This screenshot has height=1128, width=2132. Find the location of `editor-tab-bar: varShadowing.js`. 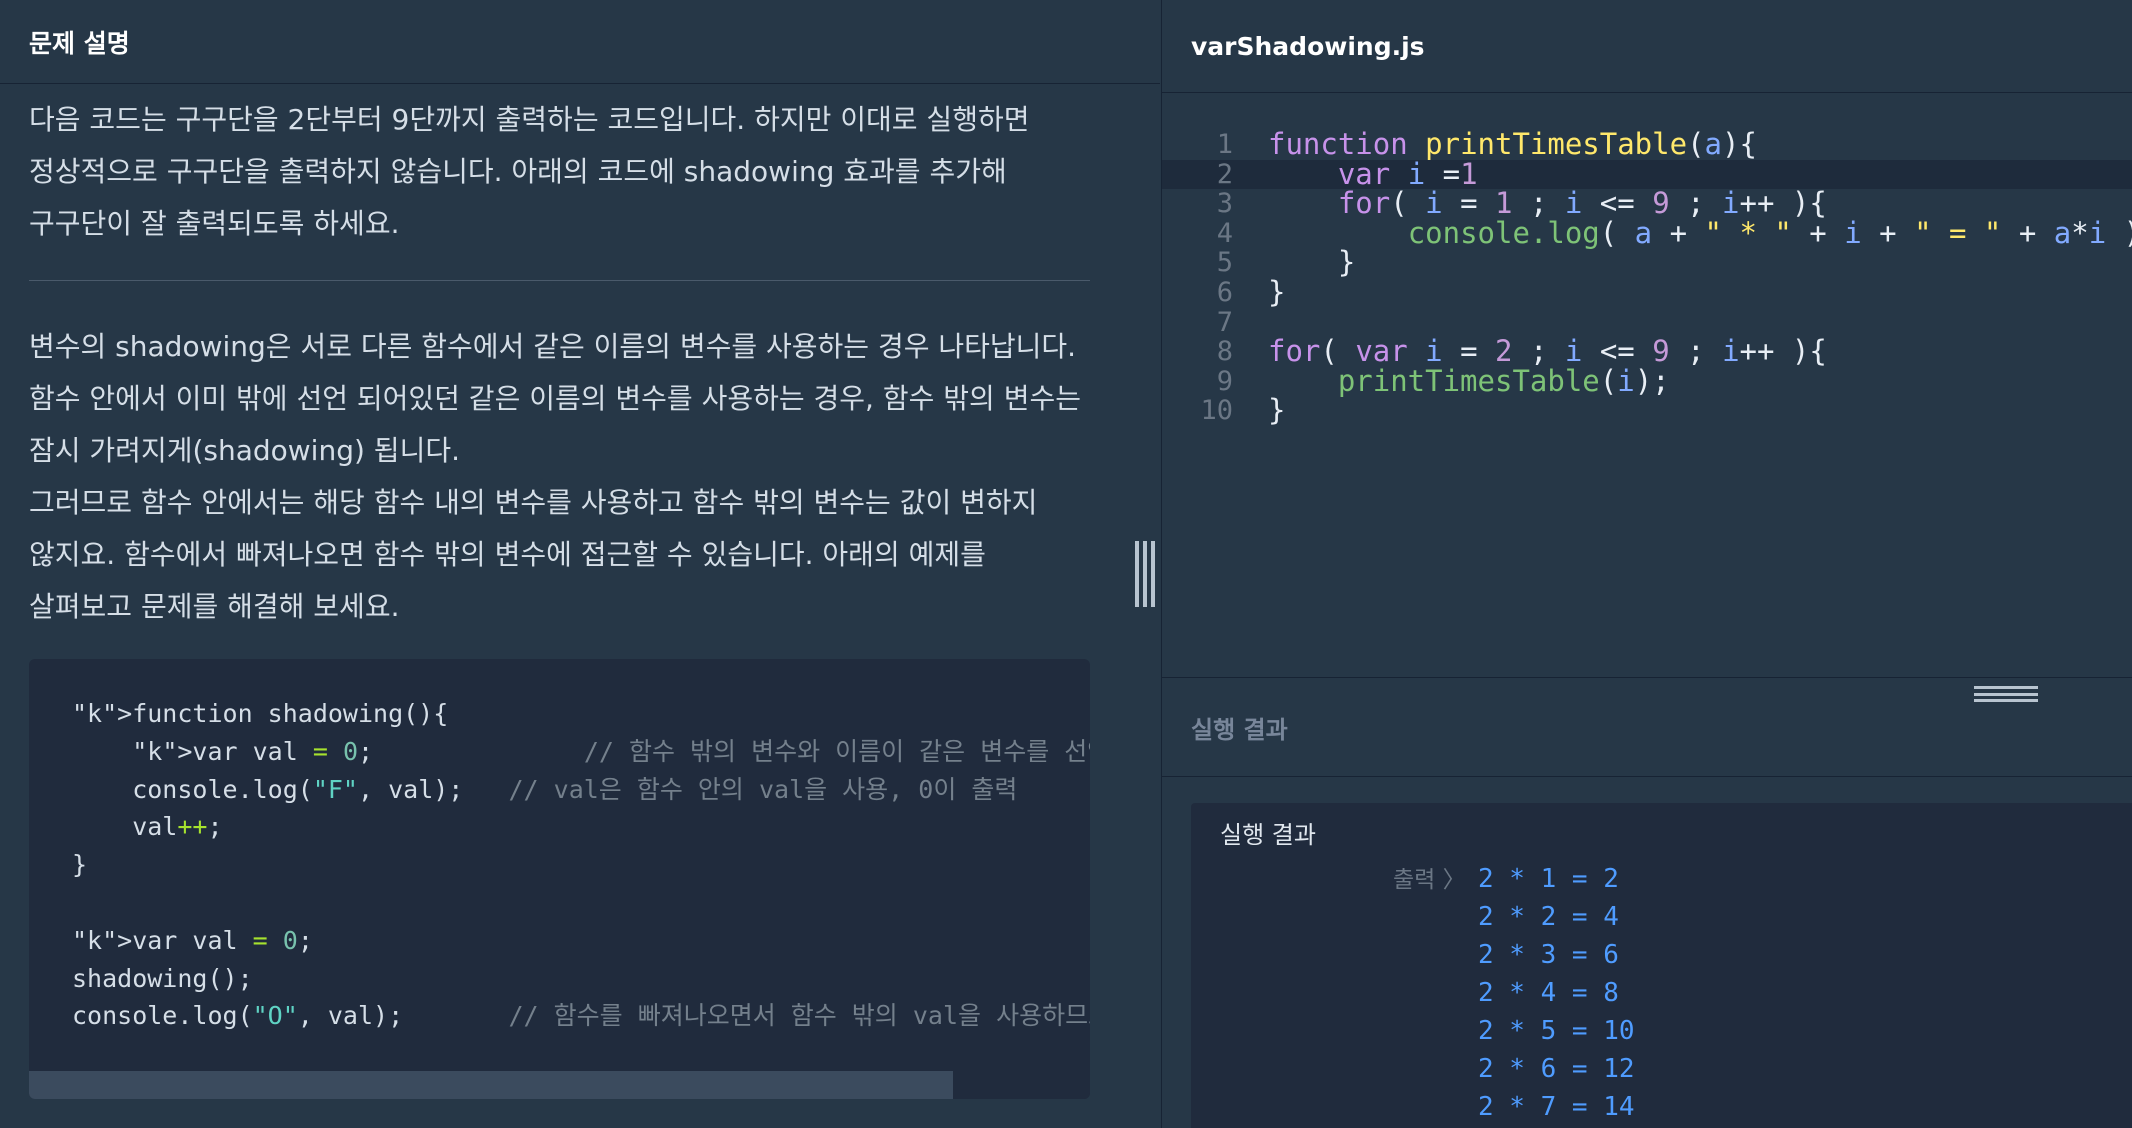

editor-tab-bar: varShadowing.js is located at coordinates (1647, 46).